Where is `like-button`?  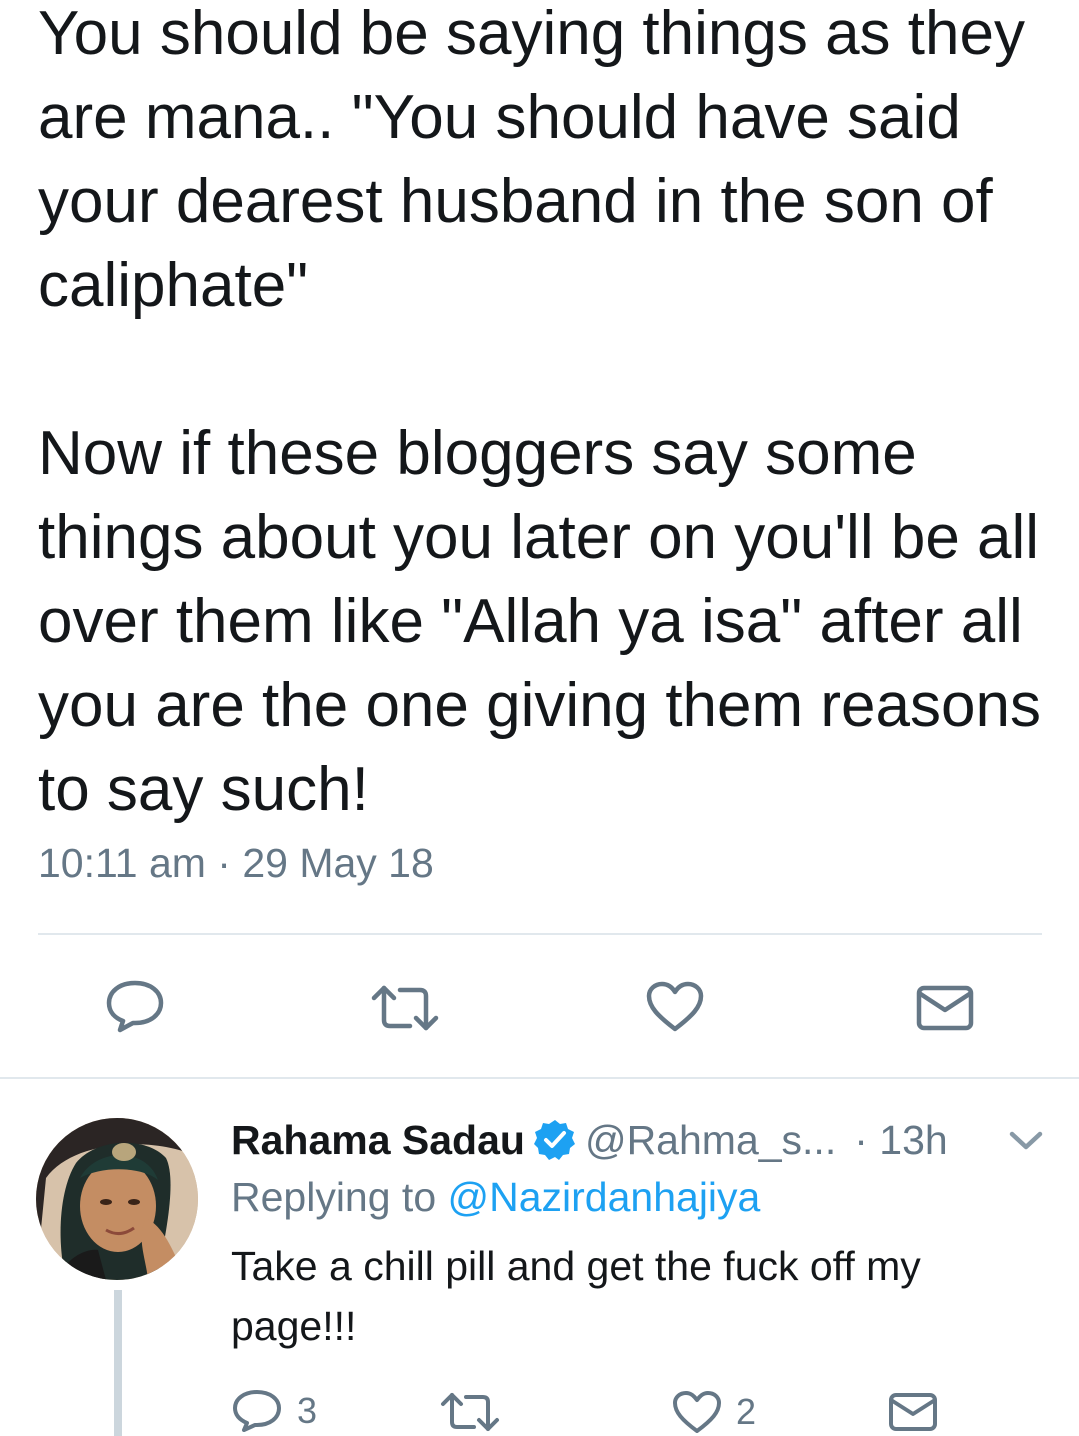
like-button is located at coordinates (675, 1007).